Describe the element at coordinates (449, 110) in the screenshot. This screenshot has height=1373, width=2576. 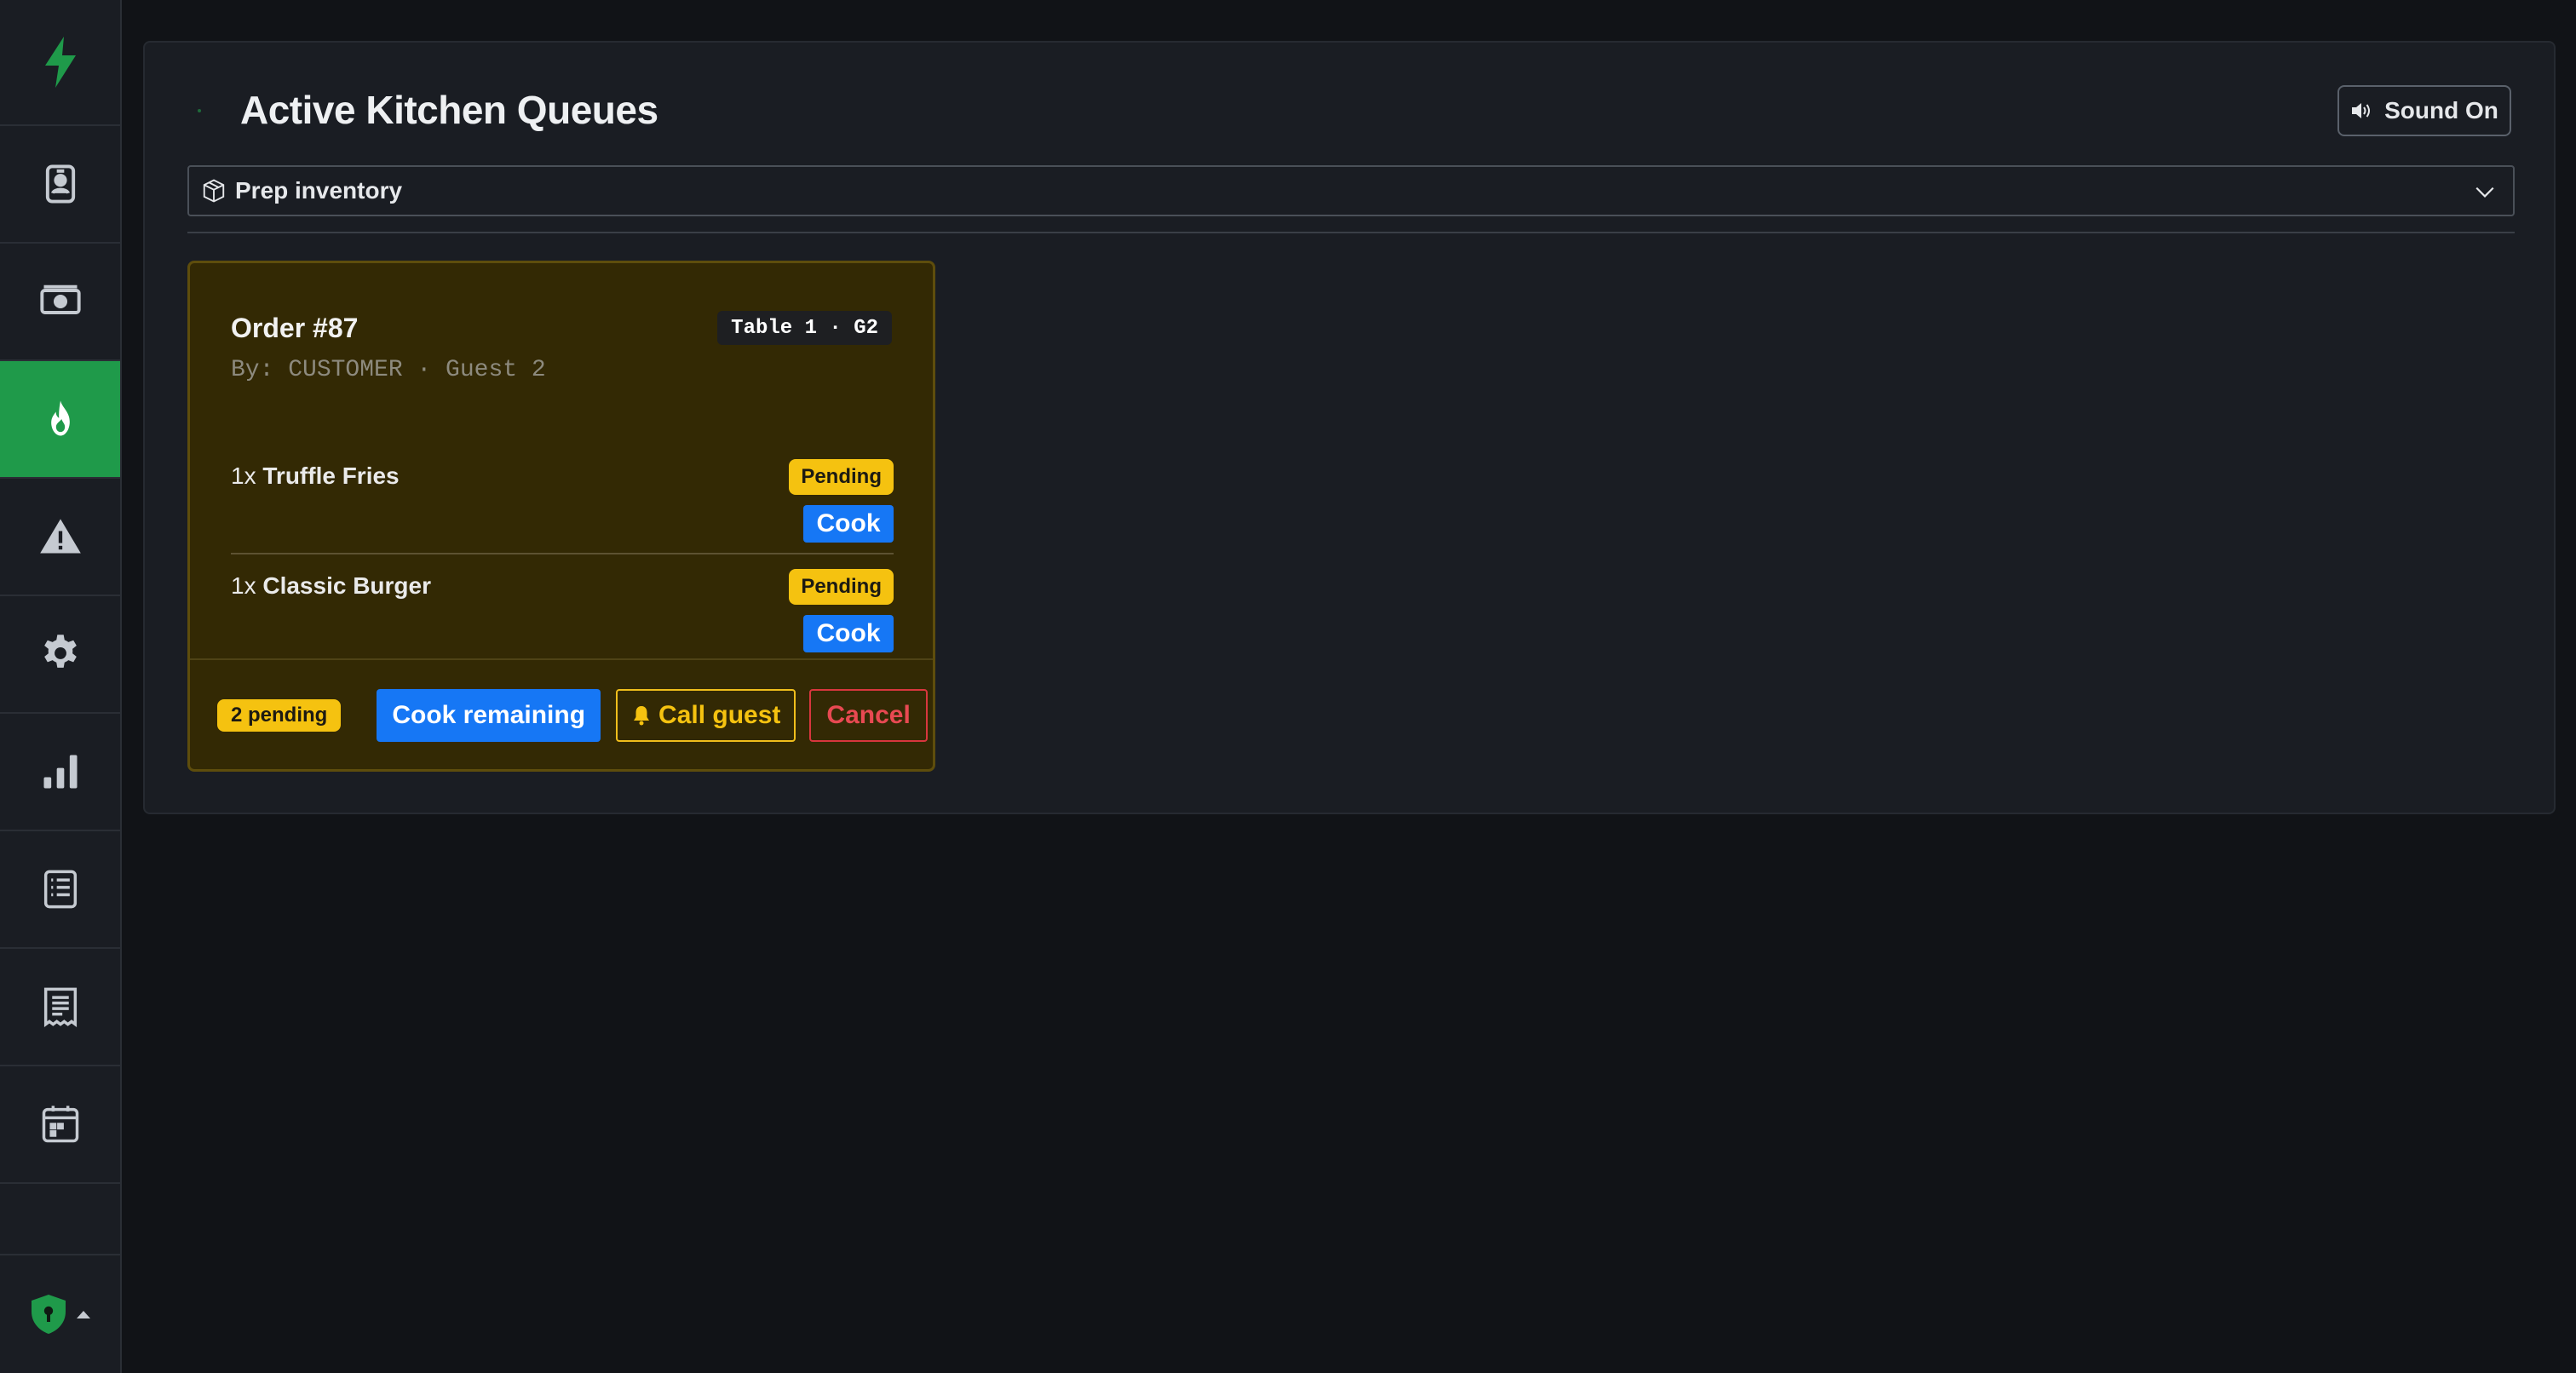
I see `page-title: Active Kitchen Queues` at that location.